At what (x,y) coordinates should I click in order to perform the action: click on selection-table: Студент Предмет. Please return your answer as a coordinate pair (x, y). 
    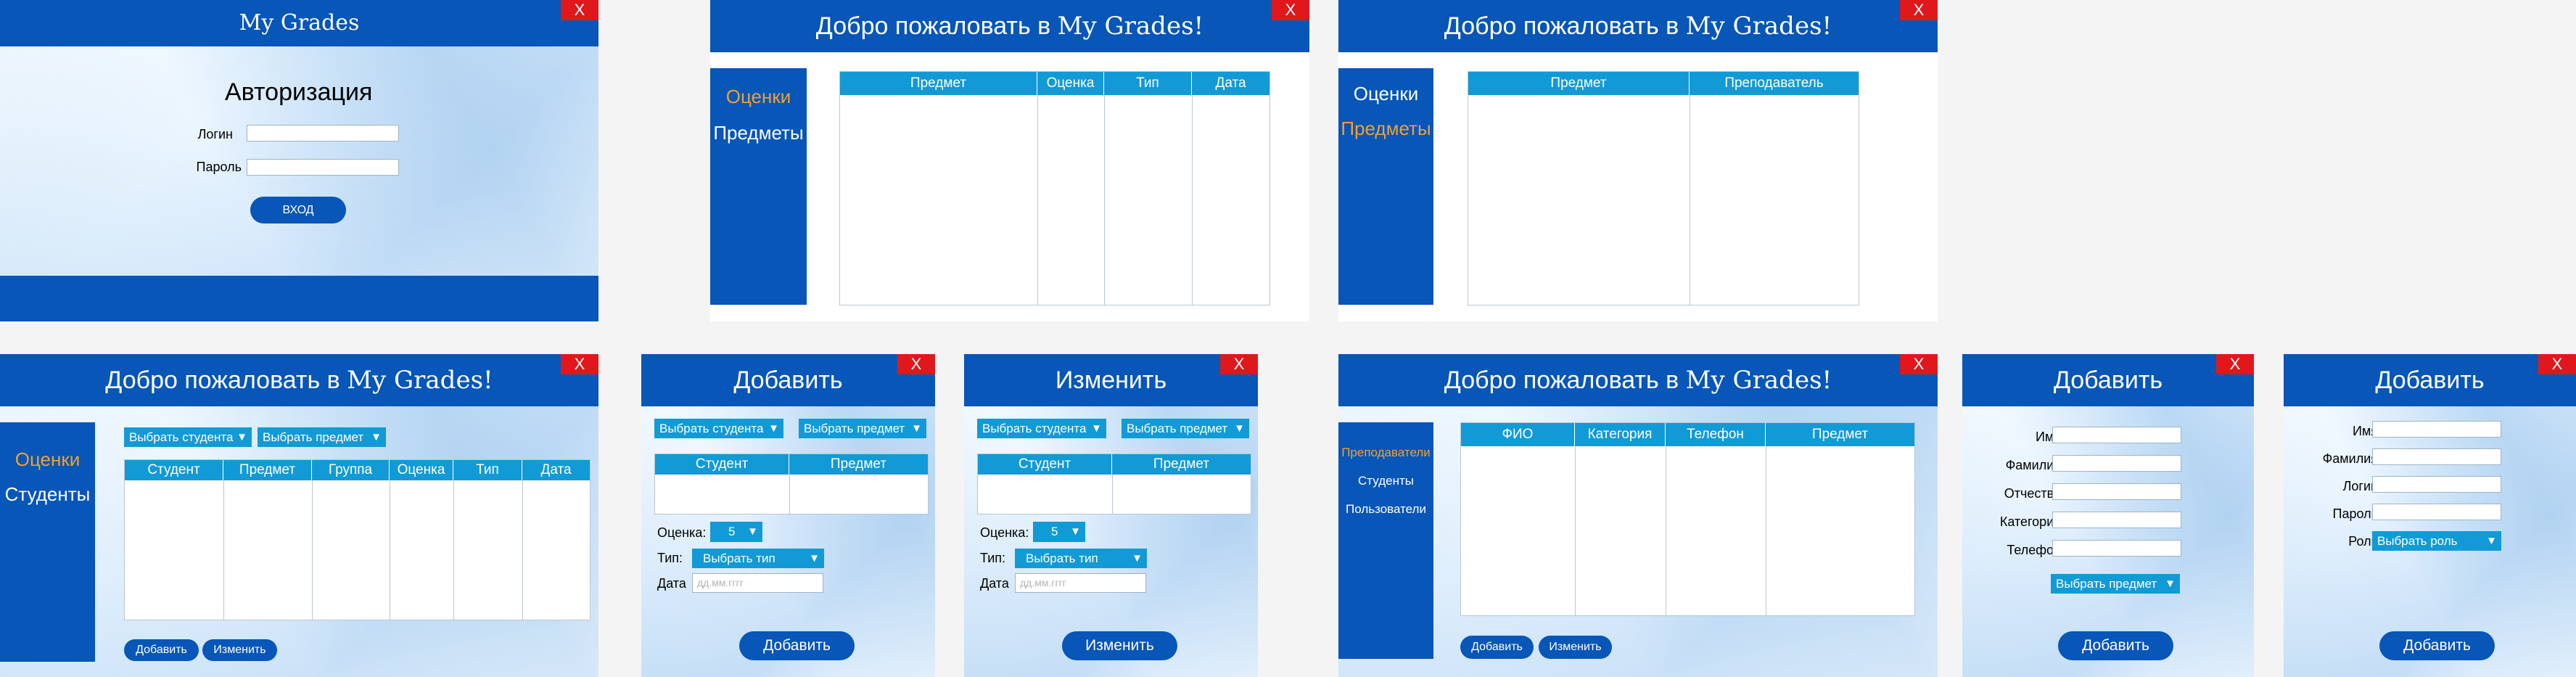
    Looking at the image, I should click on (791, 484).